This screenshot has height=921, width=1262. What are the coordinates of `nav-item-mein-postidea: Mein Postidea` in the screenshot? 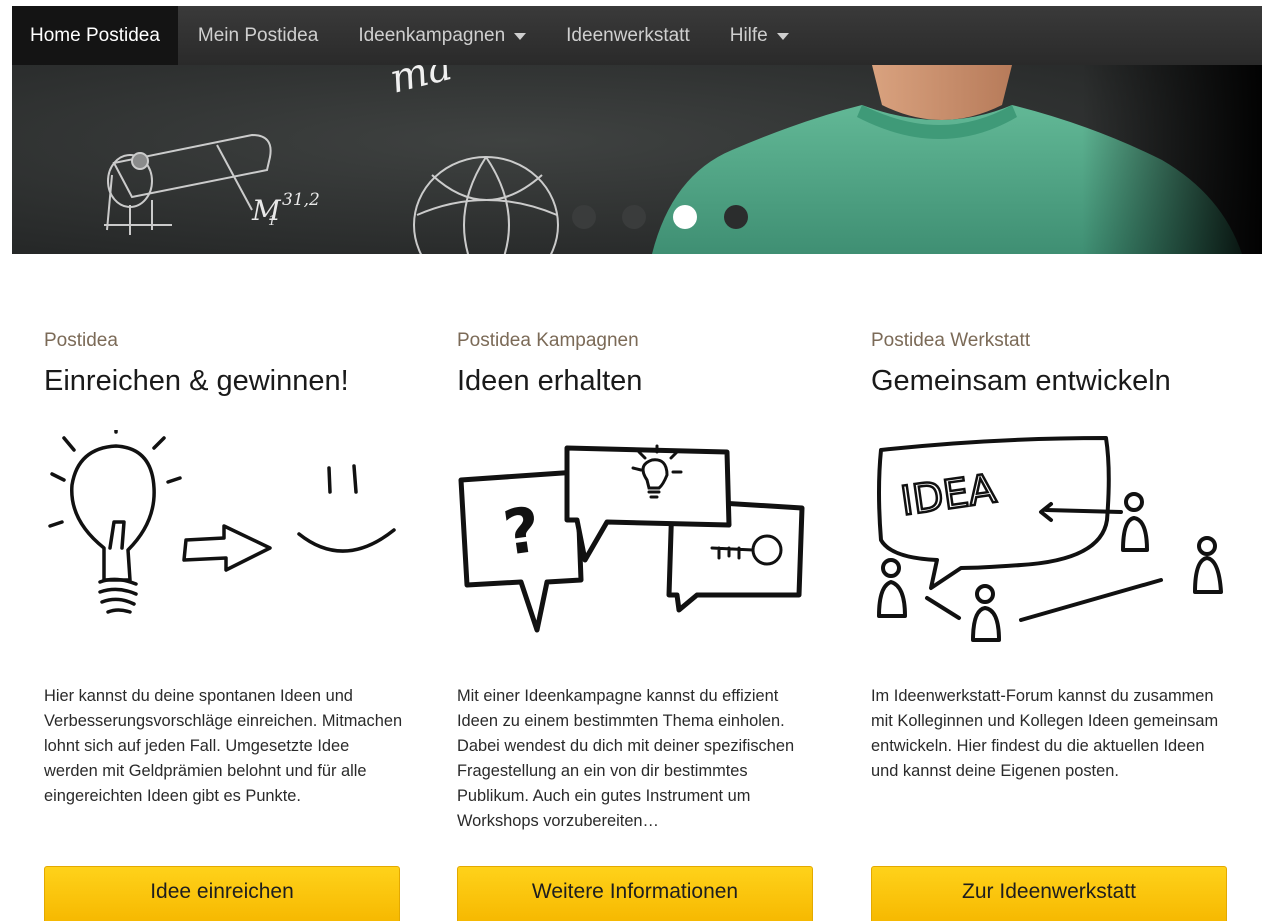 It's located at (258, 35).